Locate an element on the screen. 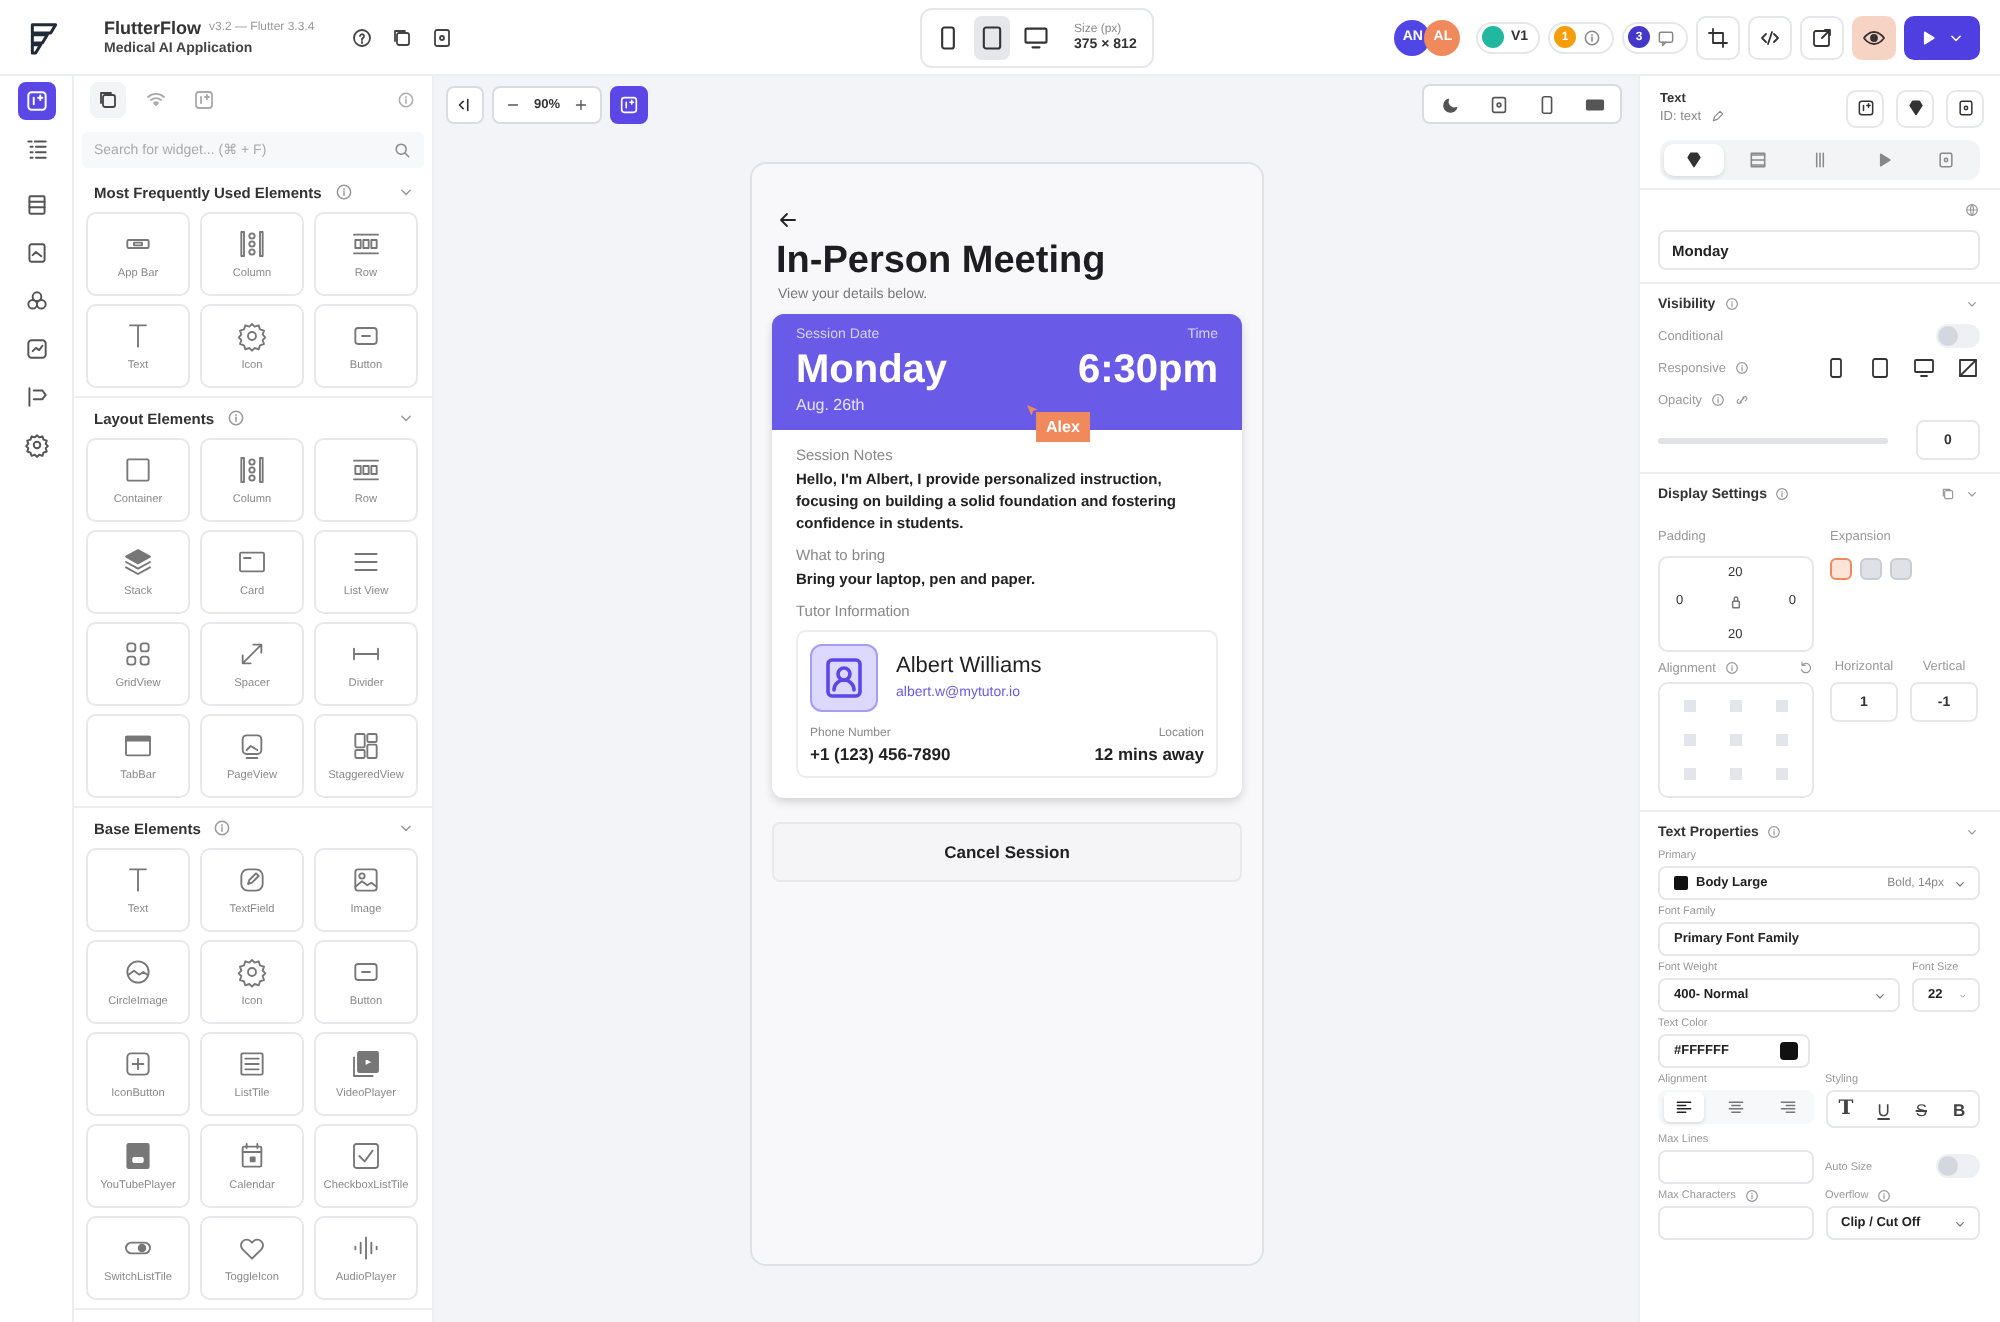 Image resolution: width=2000 pixels, height=1322 pixels. crop-icon is located at coordinates (1718, 37).